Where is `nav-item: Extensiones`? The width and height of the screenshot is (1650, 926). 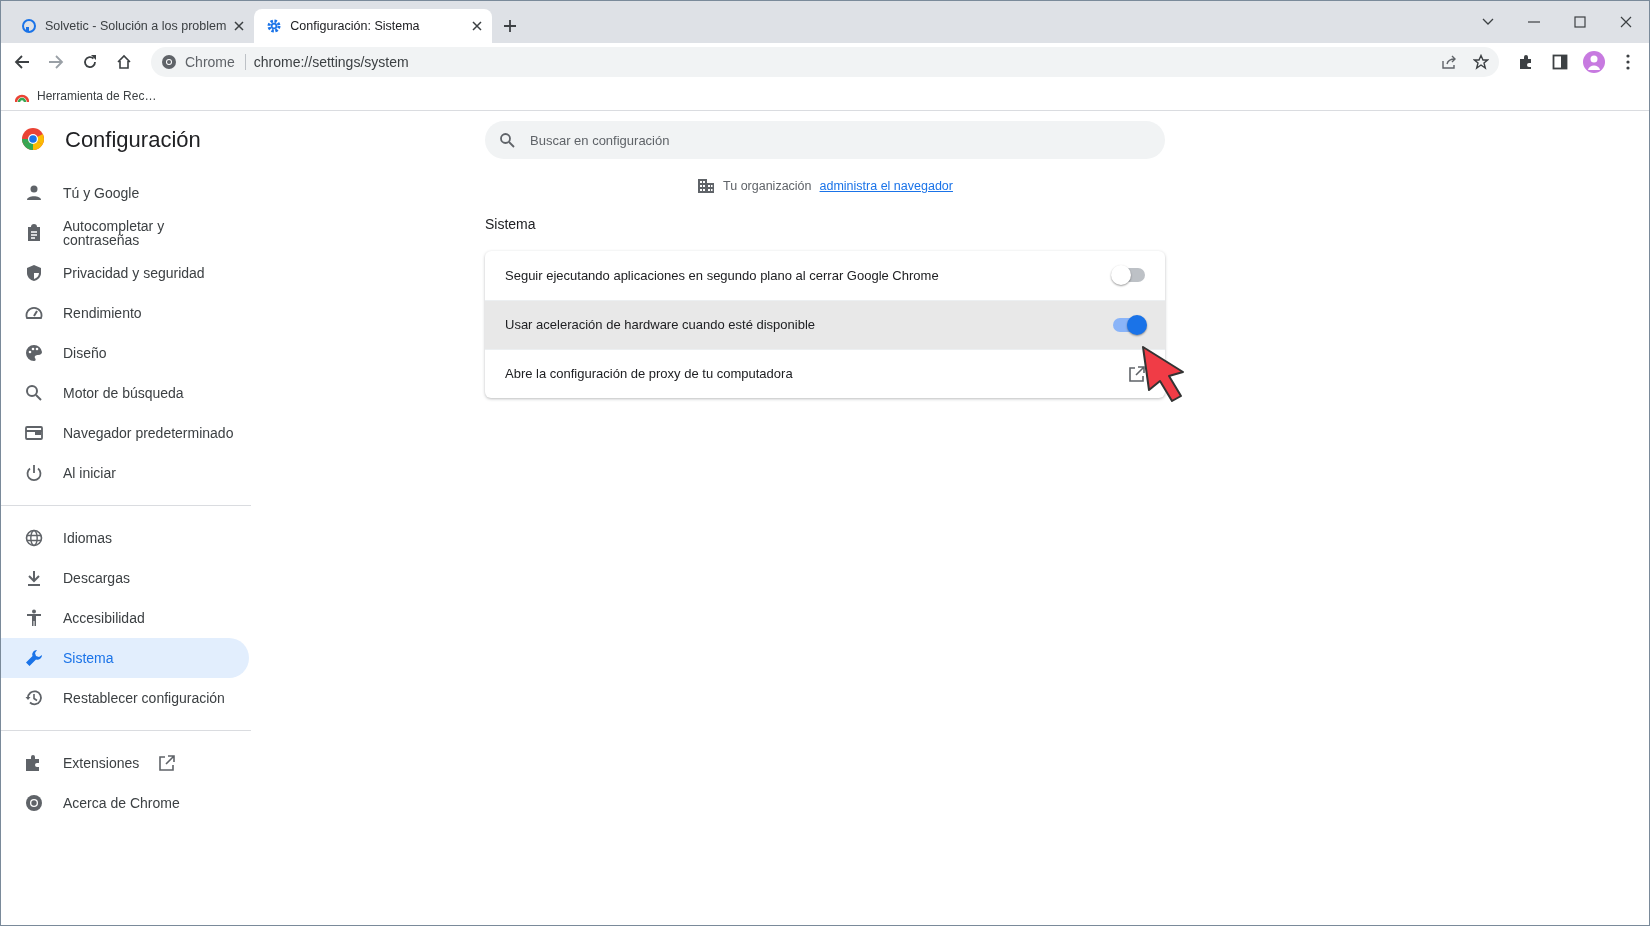 nav-item: Extensiones is located at coordinates (125, 763).